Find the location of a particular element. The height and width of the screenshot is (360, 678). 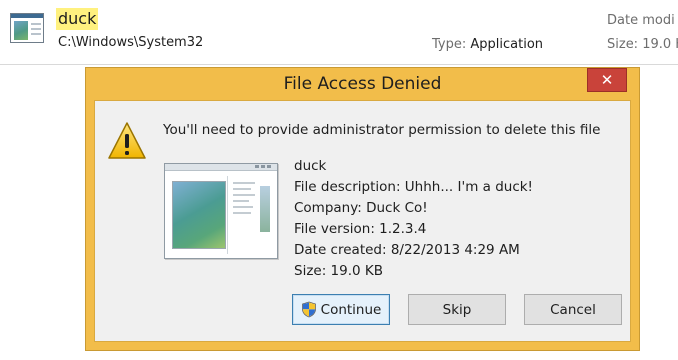

result-type-label: Type: is located at coordinates (451, 44).